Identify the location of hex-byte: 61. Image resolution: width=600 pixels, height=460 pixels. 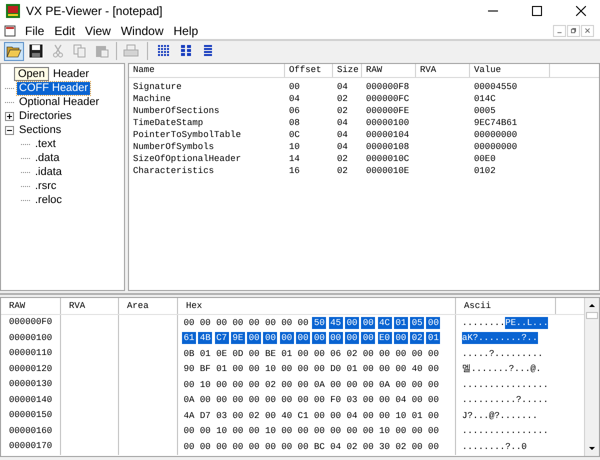
(189, 338).